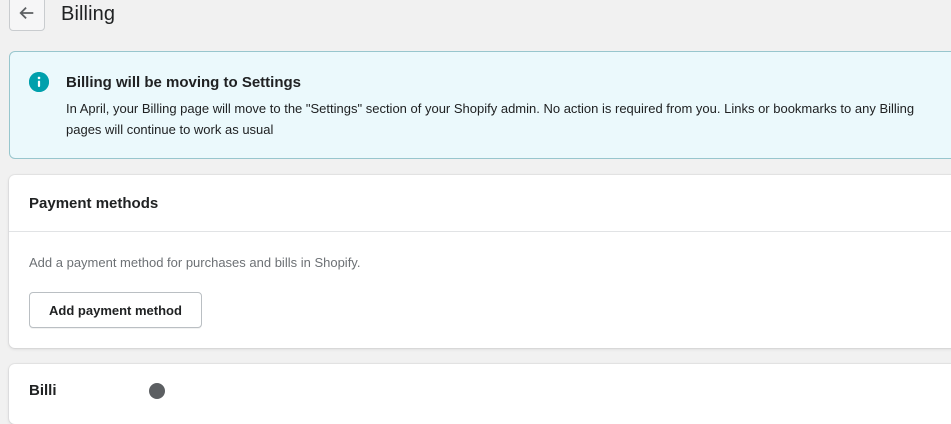  Describe the element at coordinates (115, 310) in the screenshot. I see `add-payment-method-button: Add payment method` at that location.